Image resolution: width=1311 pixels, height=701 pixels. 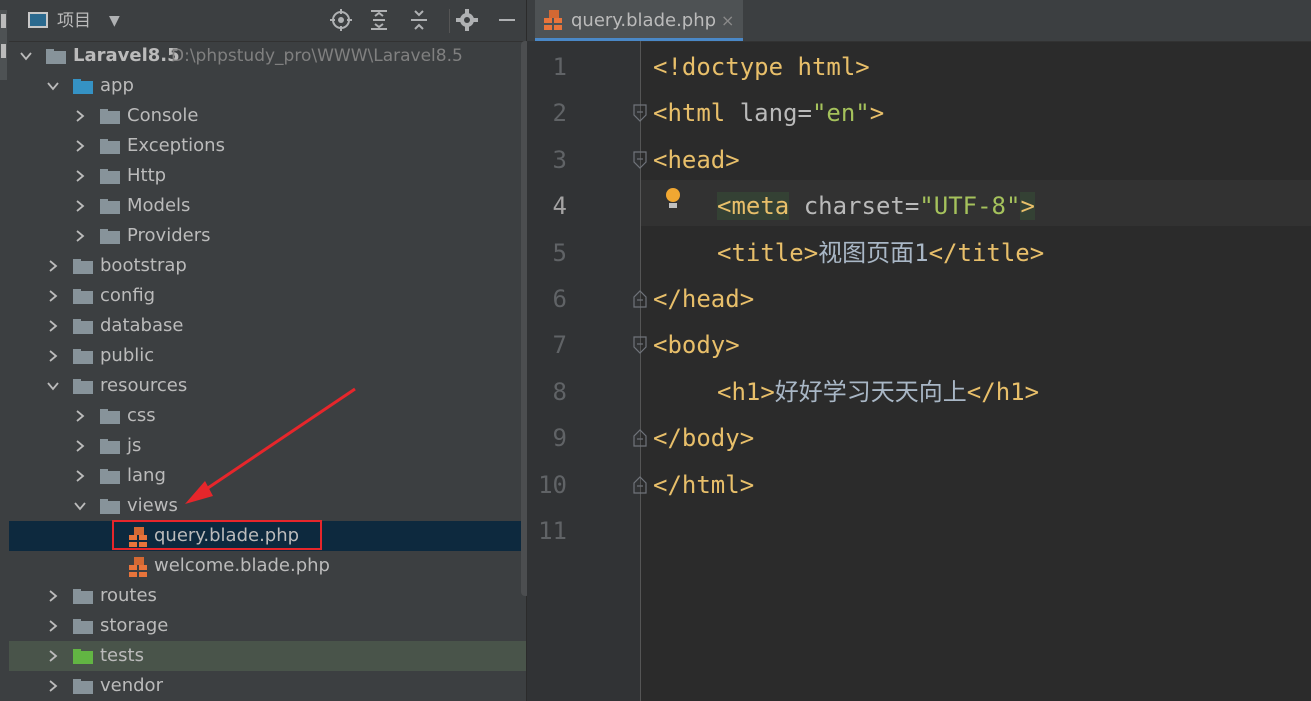 I want to click on tree-item-label: tests, so click(x=122, y=655).